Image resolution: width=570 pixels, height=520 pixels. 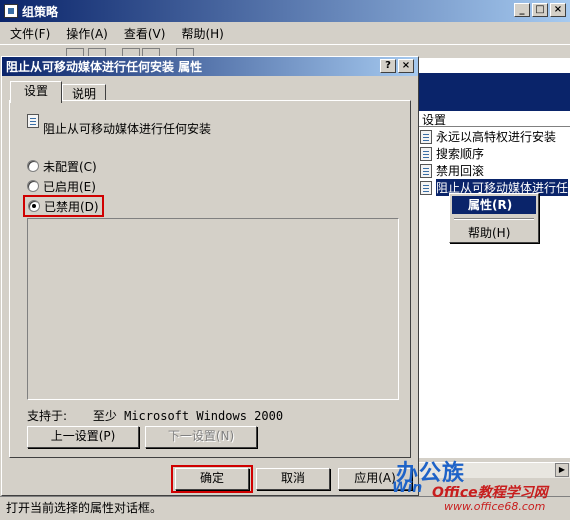 I want to click on context-menu-properties: 属性(R), so click(x=494, y=205).